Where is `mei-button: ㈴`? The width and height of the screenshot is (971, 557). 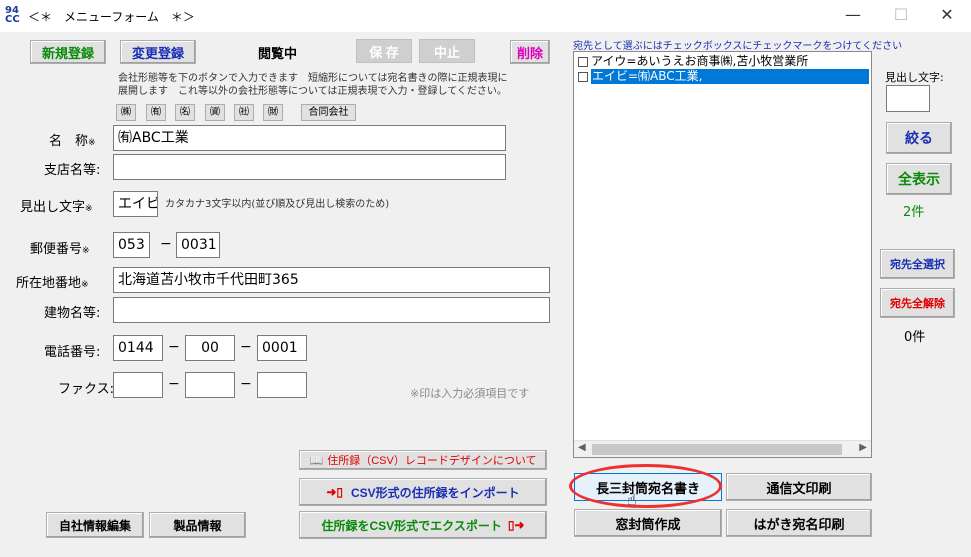 mei-button: ㈴ is located at coordinates (185, 112).